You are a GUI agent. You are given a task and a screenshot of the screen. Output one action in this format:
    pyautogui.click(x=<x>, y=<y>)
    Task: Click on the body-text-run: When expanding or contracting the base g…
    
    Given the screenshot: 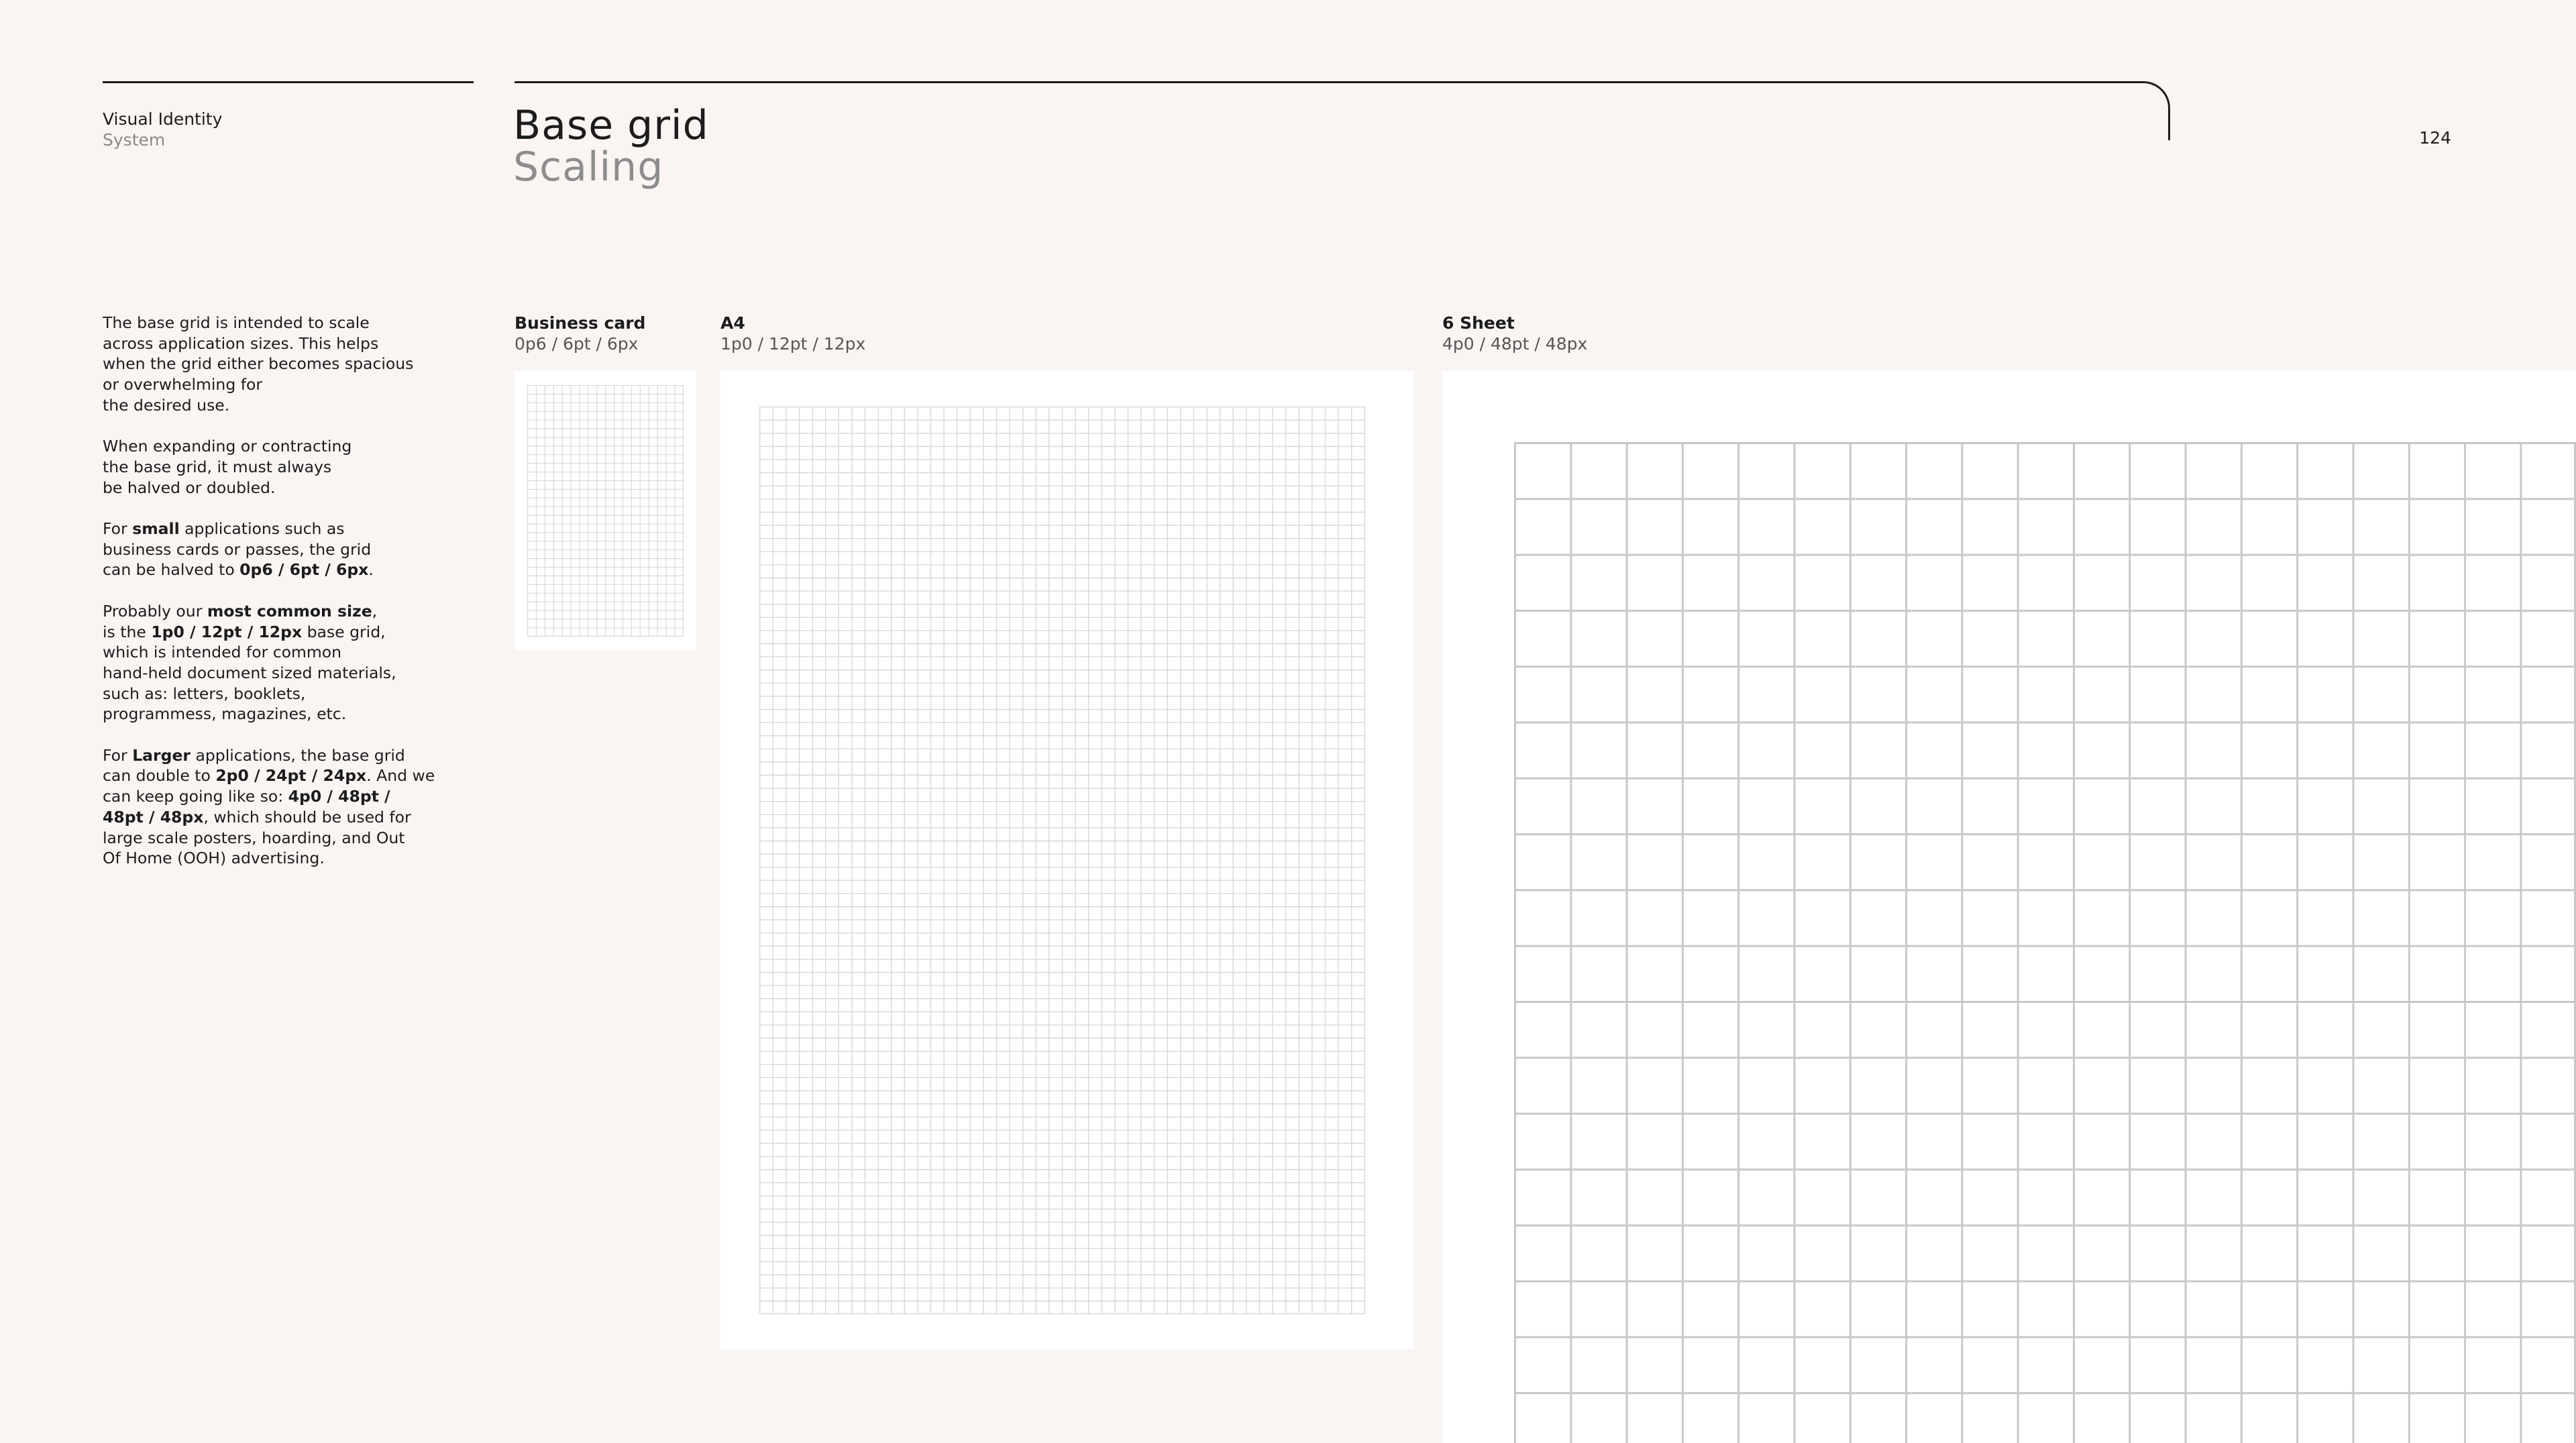 What is the action you would take?
    pyautogui.click(x=227, y=467)
    